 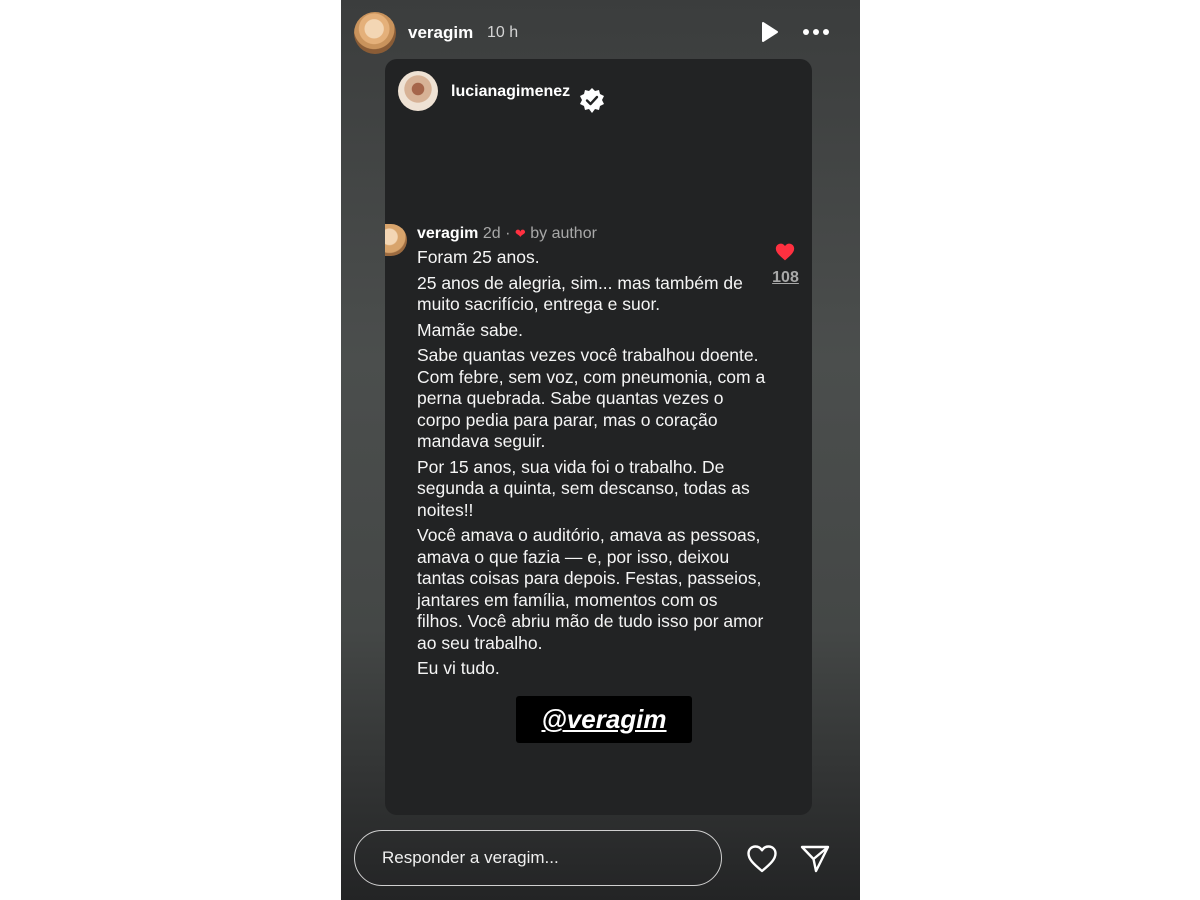 What do you see at coordinates (520, 233) in the screenshot?
I see `author-liked-heart-icon: ❤` at bounding box center [520, 233].